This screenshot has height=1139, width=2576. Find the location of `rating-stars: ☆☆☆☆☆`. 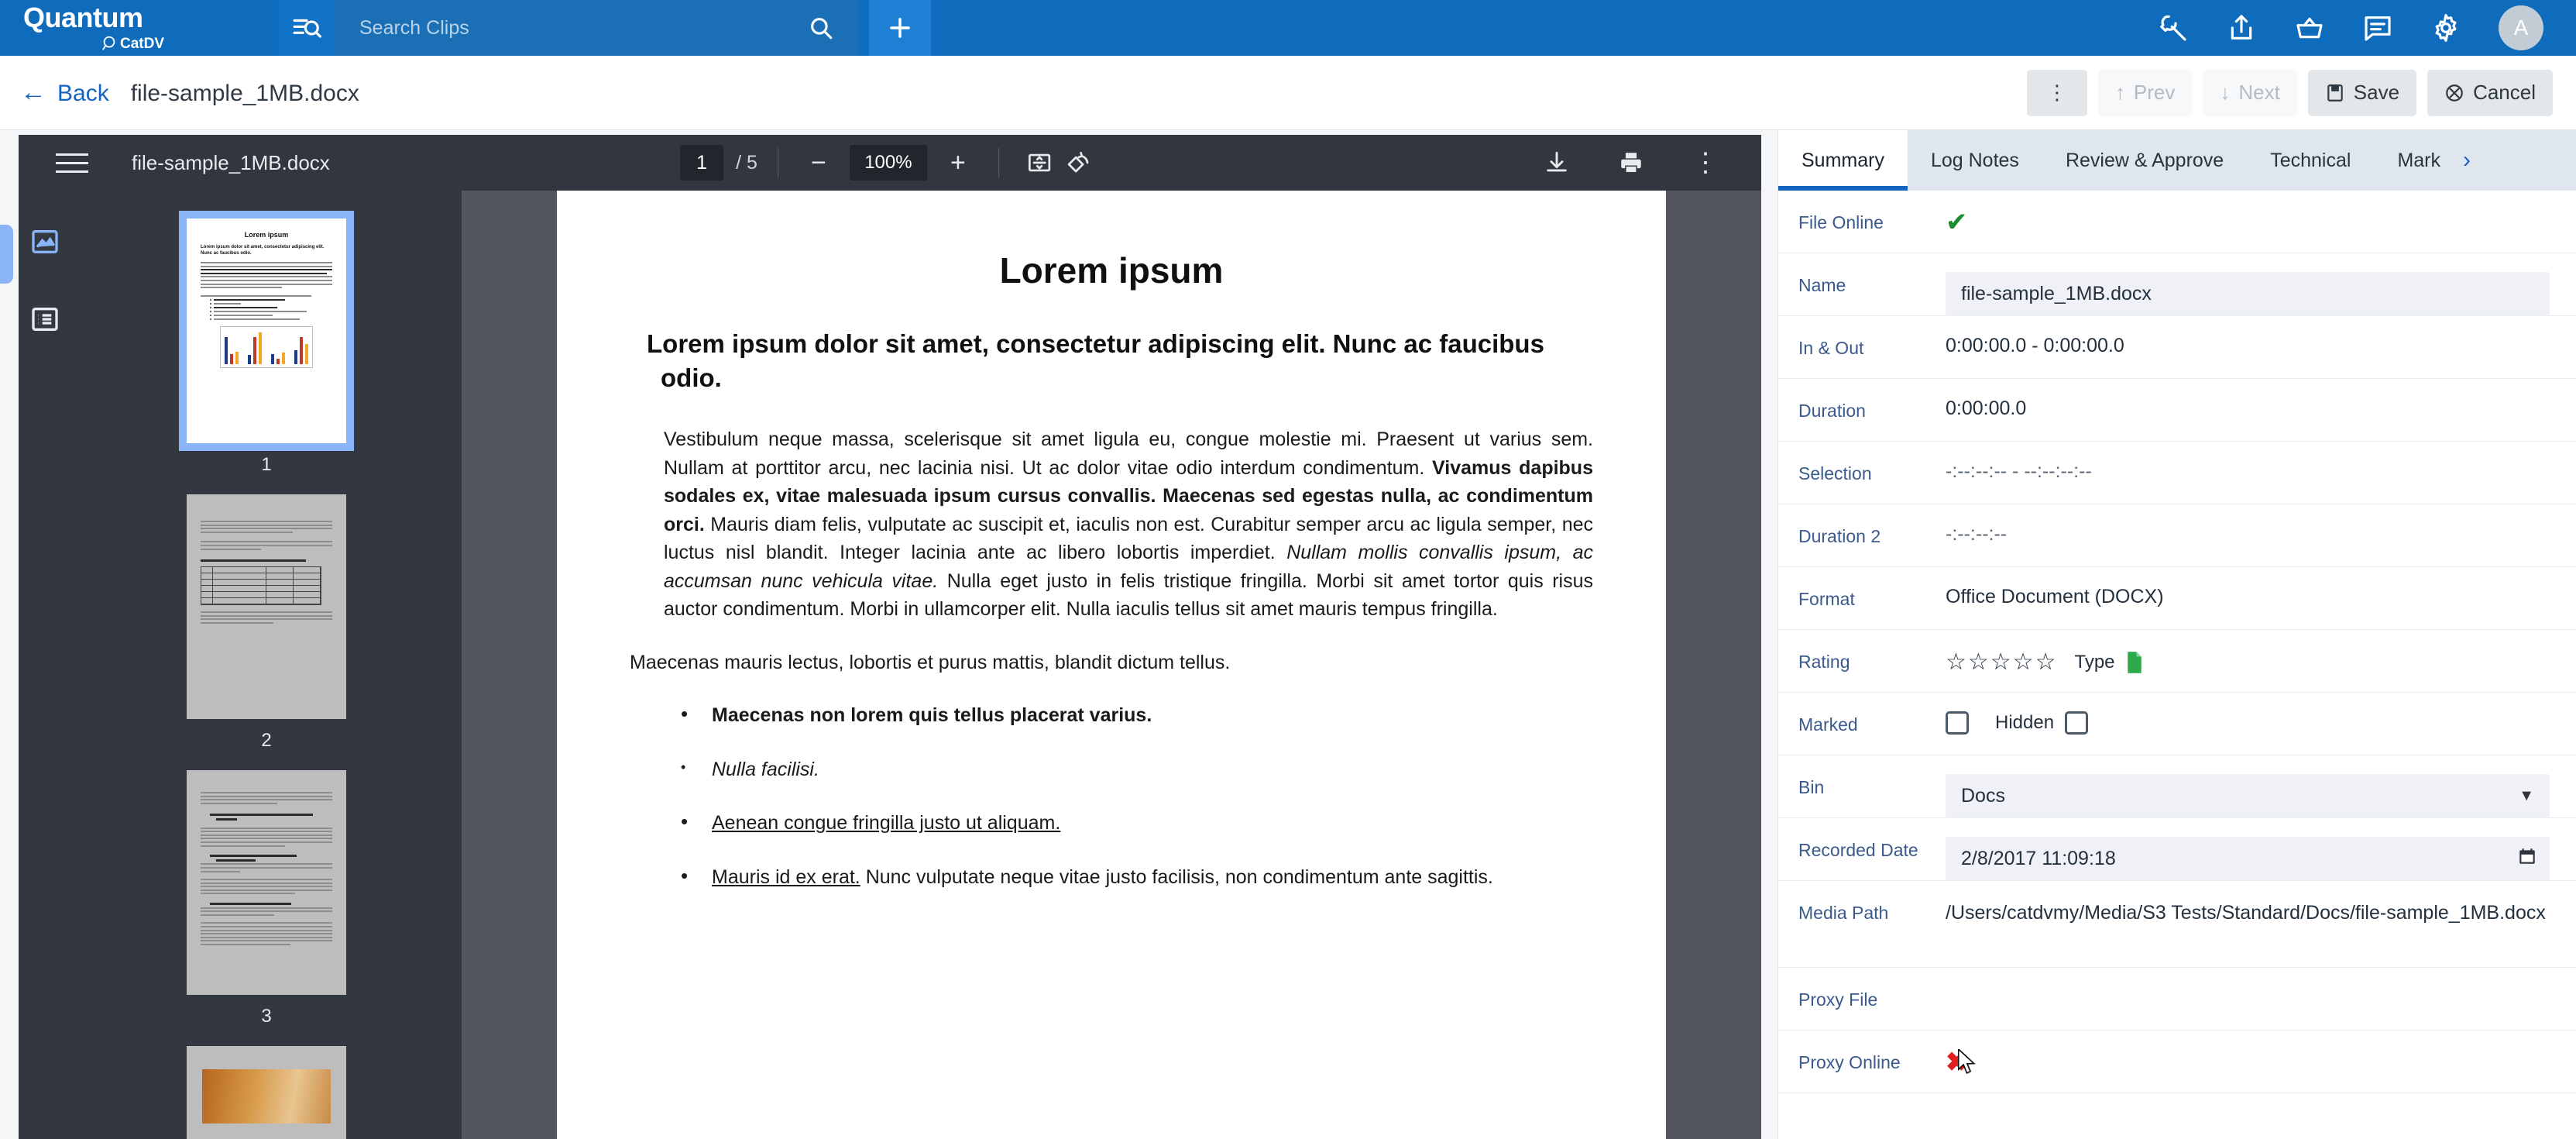

rating-stars: ☆☆☆☆☆ is located at coordinates (2001, 662).